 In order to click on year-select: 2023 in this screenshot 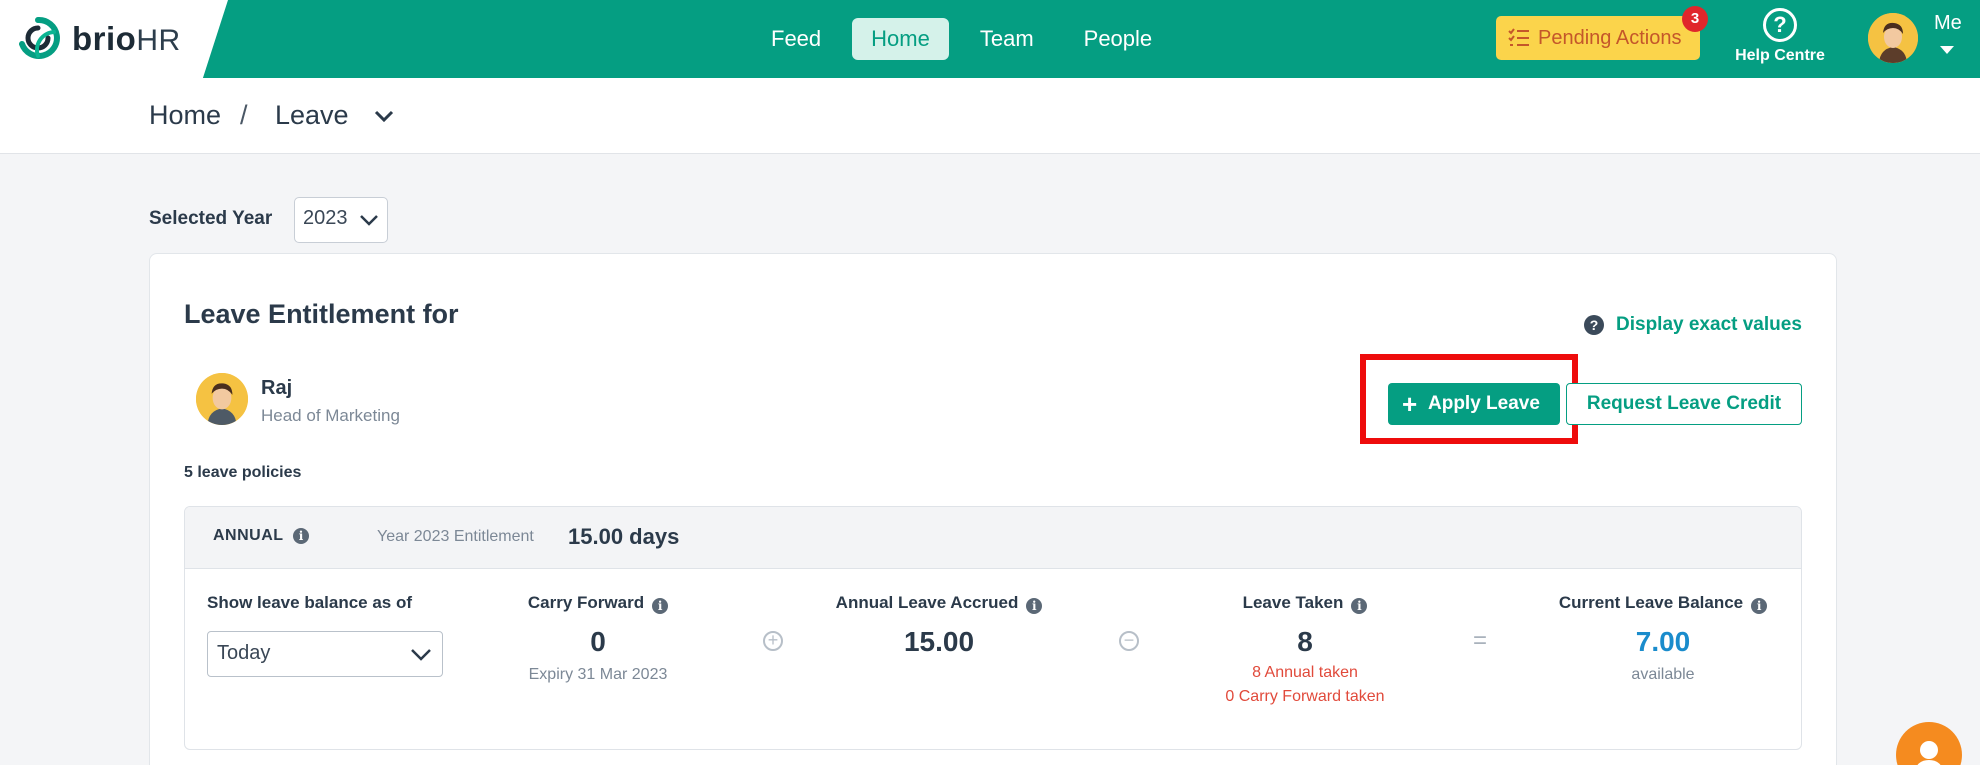, I will do `click(341, 220)`.